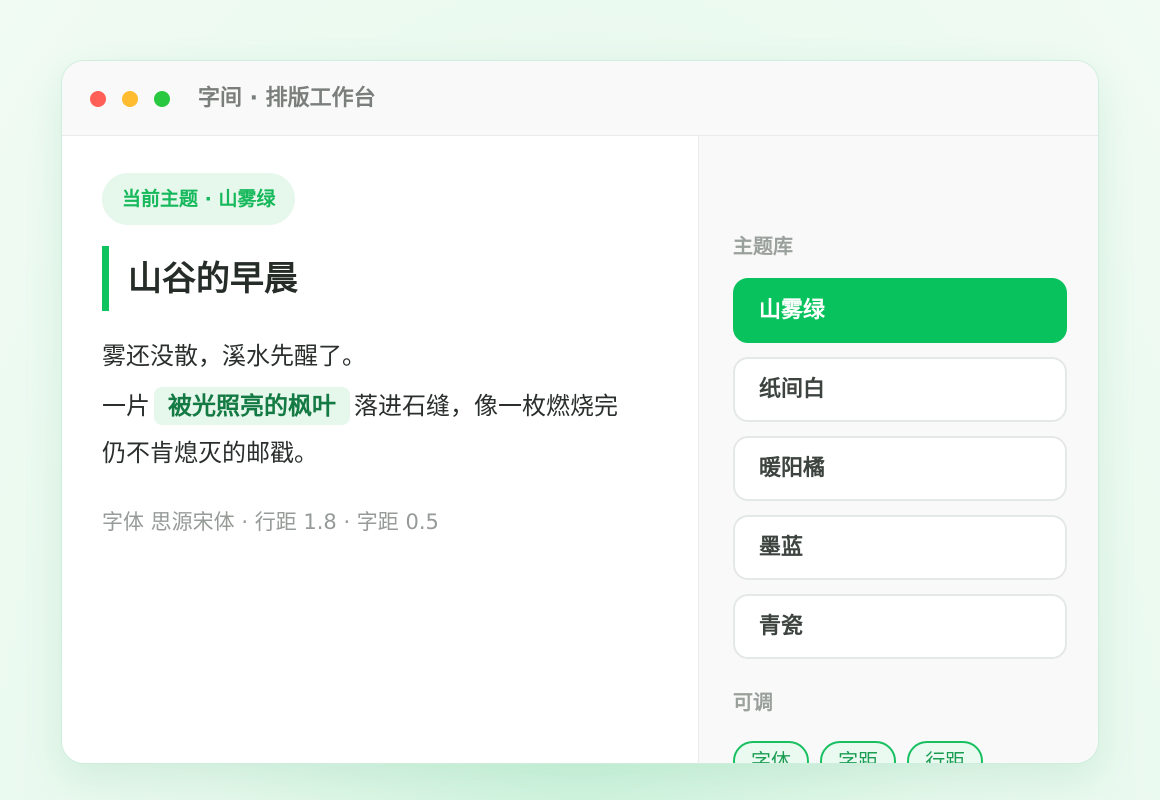 The height and width of the screenshot is (800, 1160). I want to click on body-line-3: 仍不肯熄灭的邮戳。, so click(210, 453).